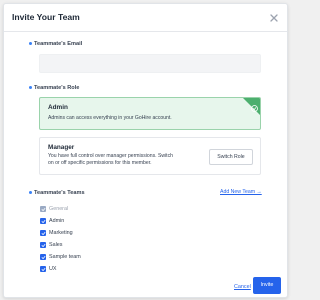  What do you see at coordinates (53, 269) in the screenshot?
I see `team-label: UX` at bounding box center [53, 269].